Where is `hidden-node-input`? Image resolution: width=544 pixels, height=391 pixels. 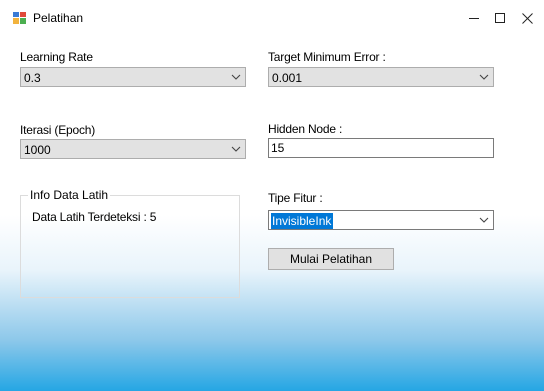
hidden-node-input is located at coordinates (376, 148).